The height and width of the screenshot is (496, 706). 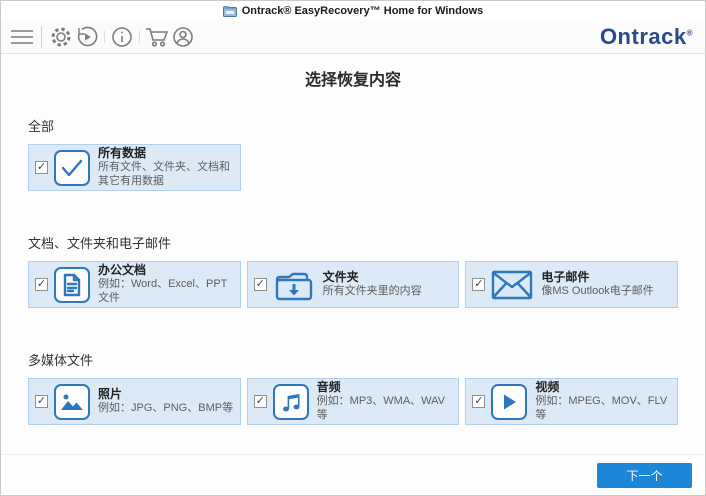 What do you see at coordinates (87, 37) in the screenshot?
I see `resume-recovery-icon` at bounding box center [87, 37].